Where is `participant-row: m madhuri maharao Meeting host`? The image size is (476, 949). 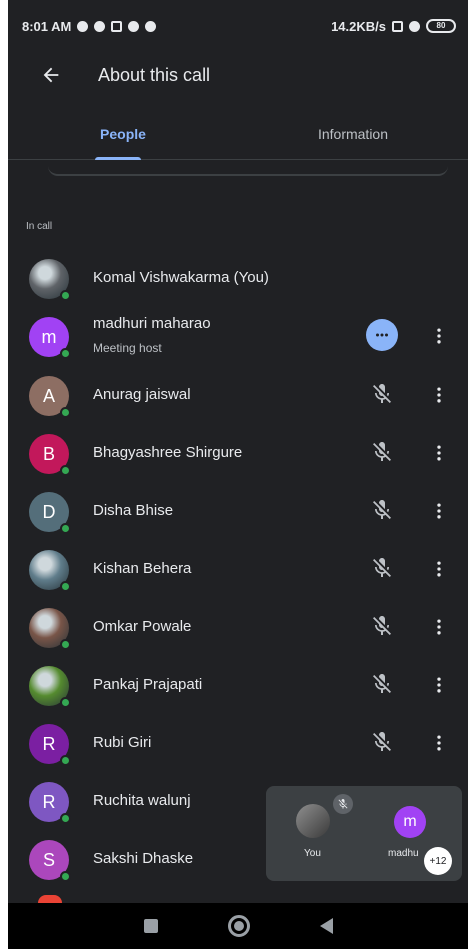
participant-row: m madhuri maharao Meeting host is located at coordinates (238, 336).